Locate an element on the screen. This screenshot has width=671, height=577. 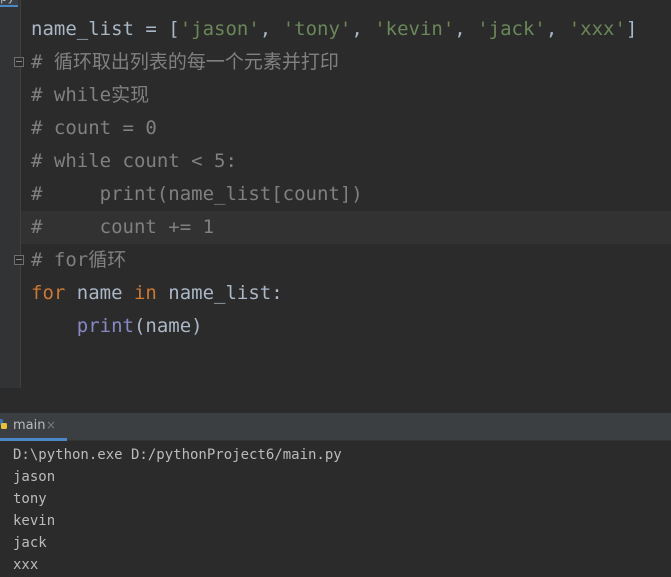
code-token: # while count < 5: is located at coordinates (134, 161).